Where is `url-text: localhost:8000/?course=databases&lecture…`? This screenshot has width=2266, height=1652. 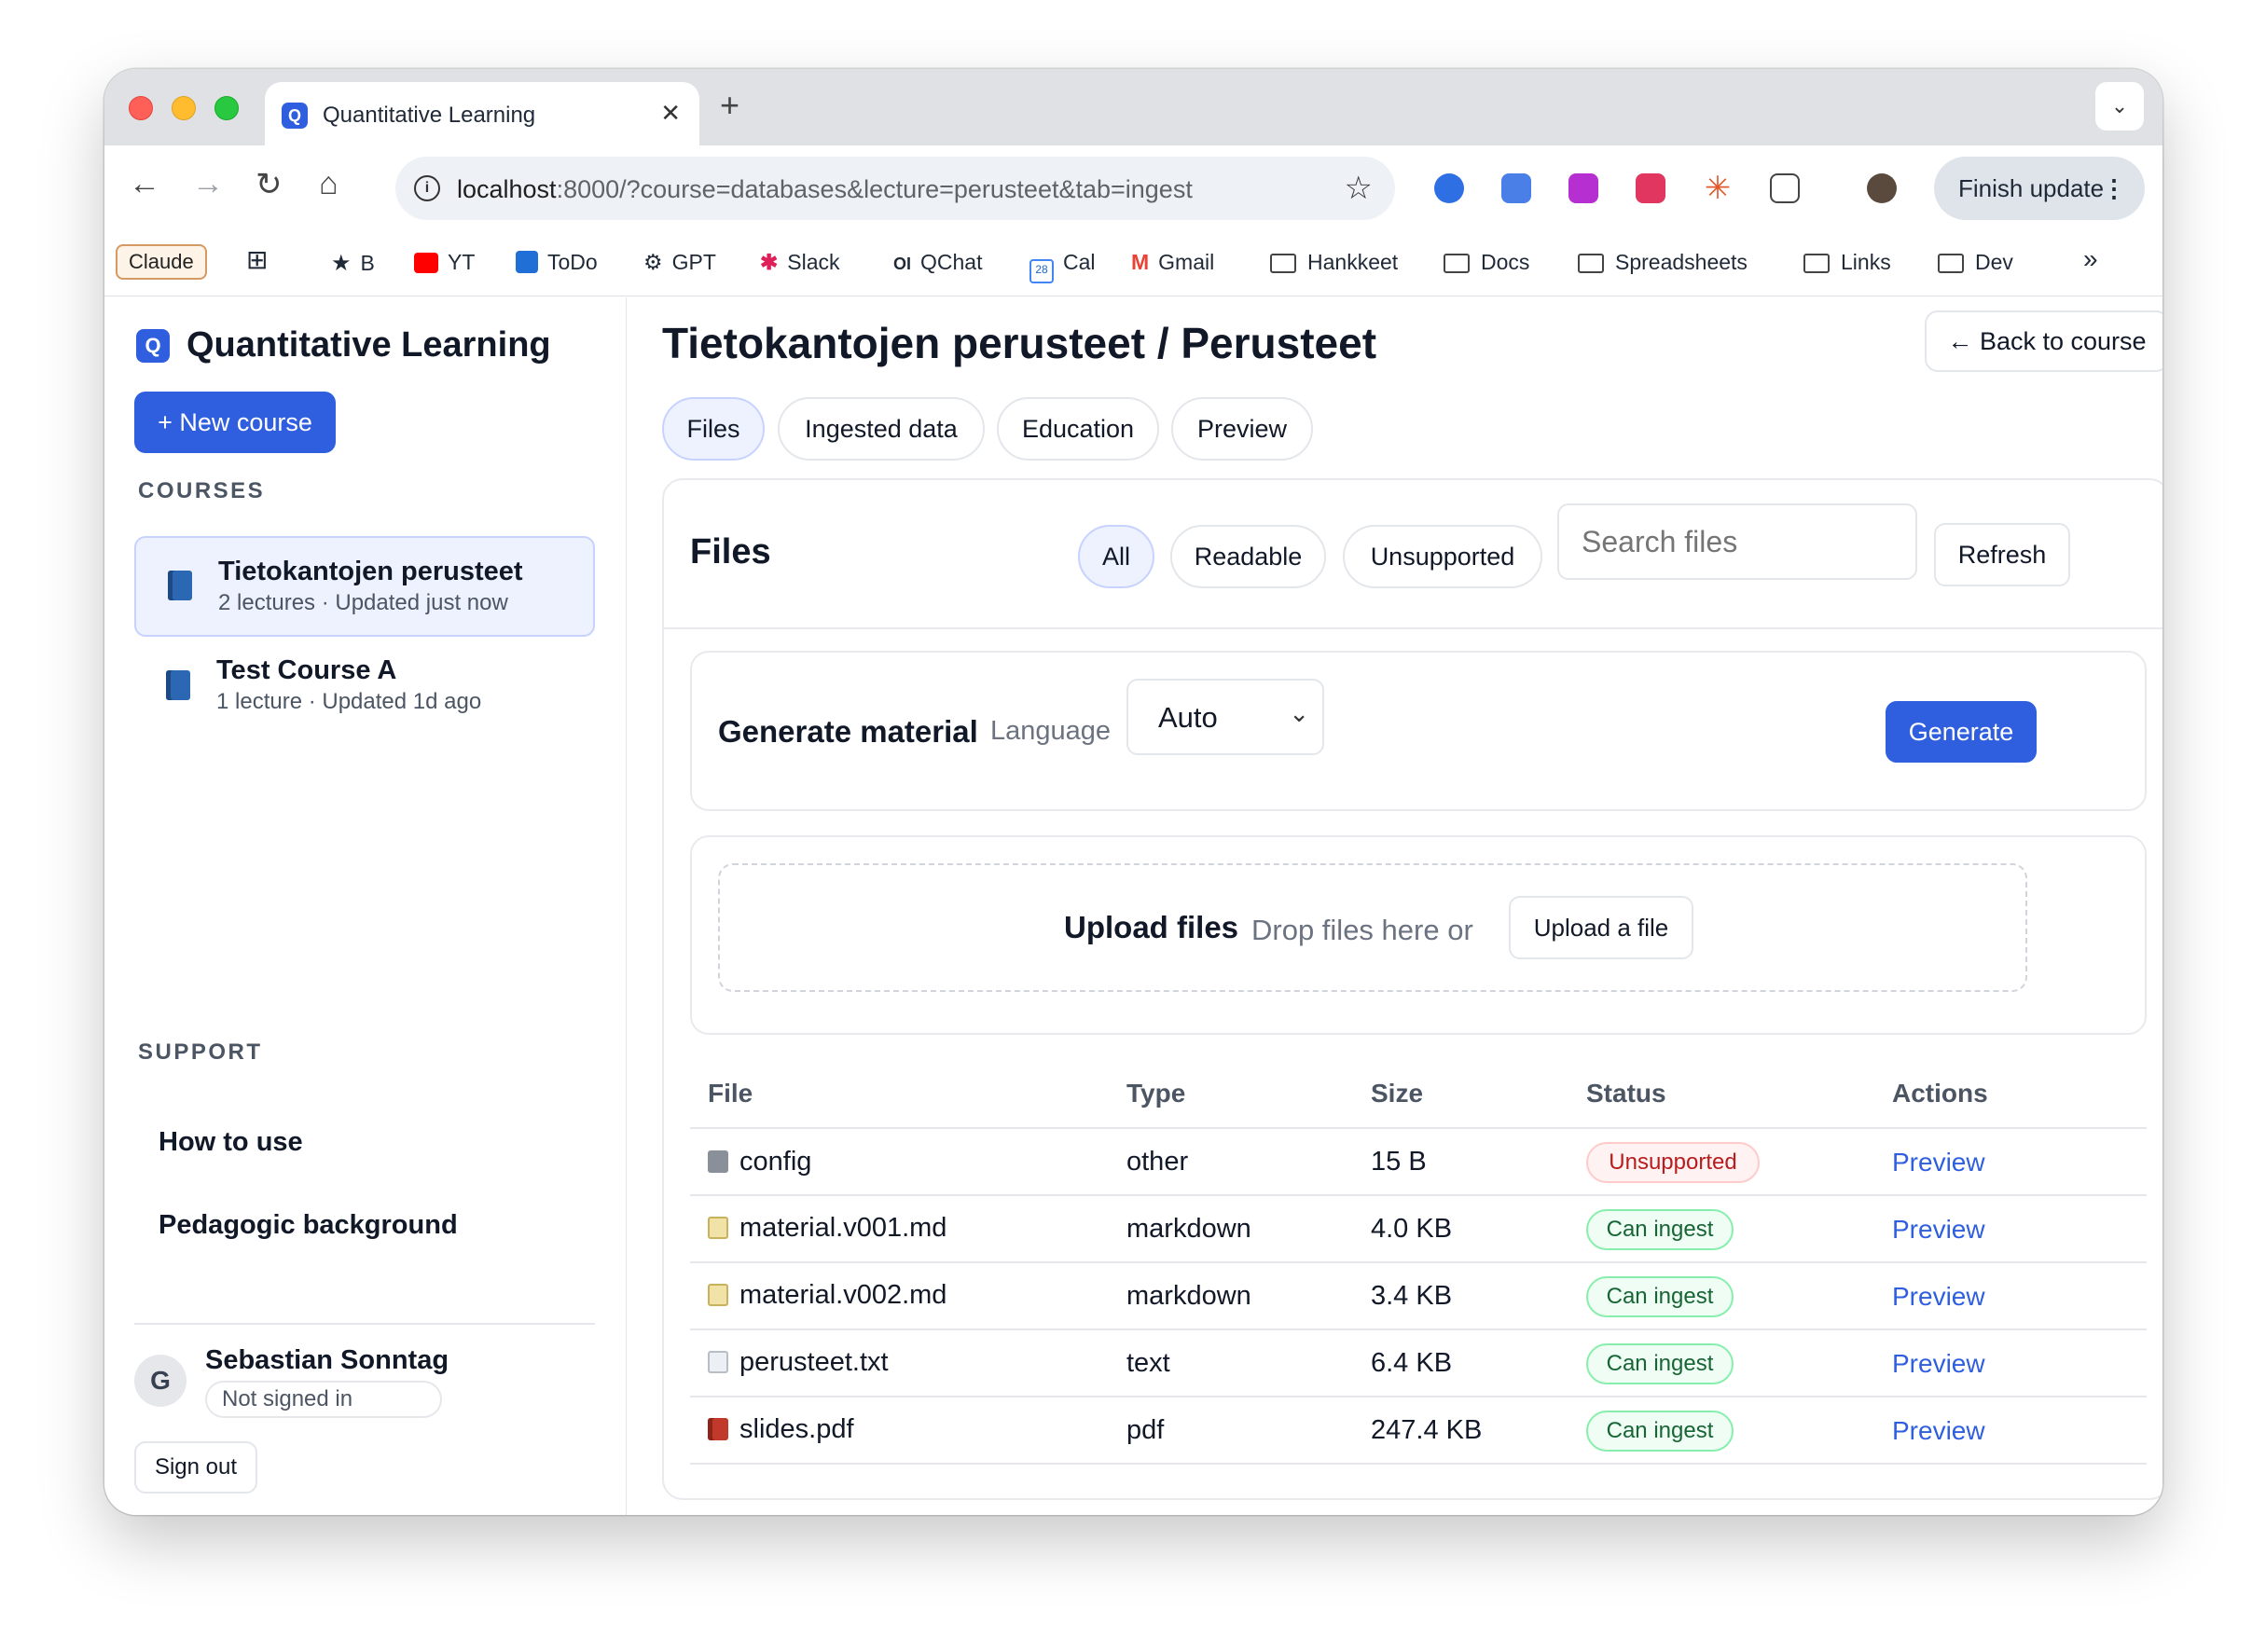
url-text: localhost:8000/?course=databases&lecture… is located at coordinates (825, 190).